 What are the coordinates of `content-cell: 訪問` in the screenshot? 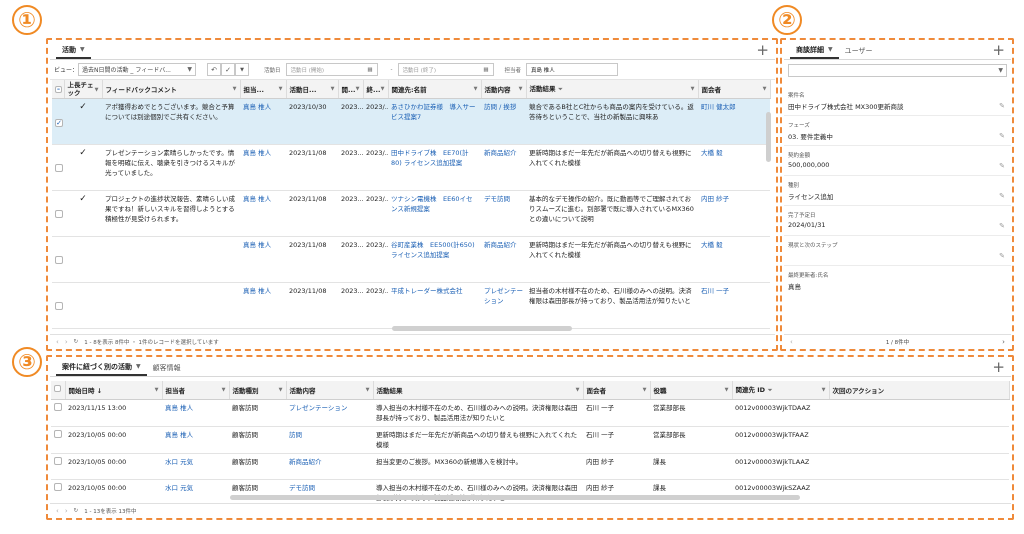 It's located at (329, 440).